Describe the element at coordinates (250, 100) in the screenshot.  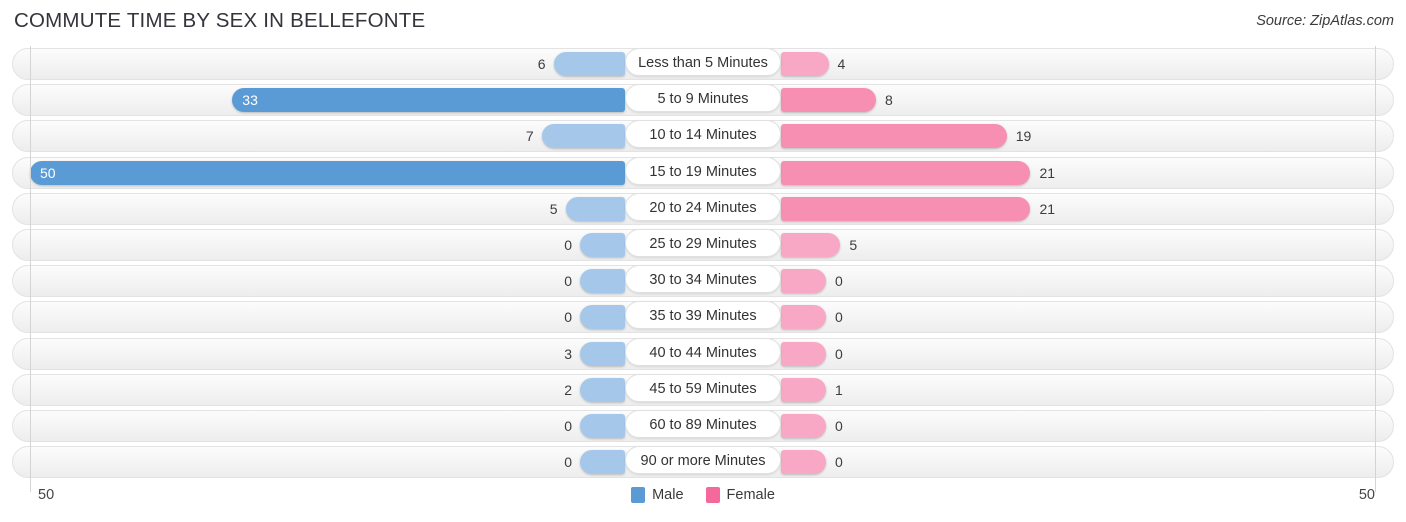
I see `bar-value-male: 33` at that location.